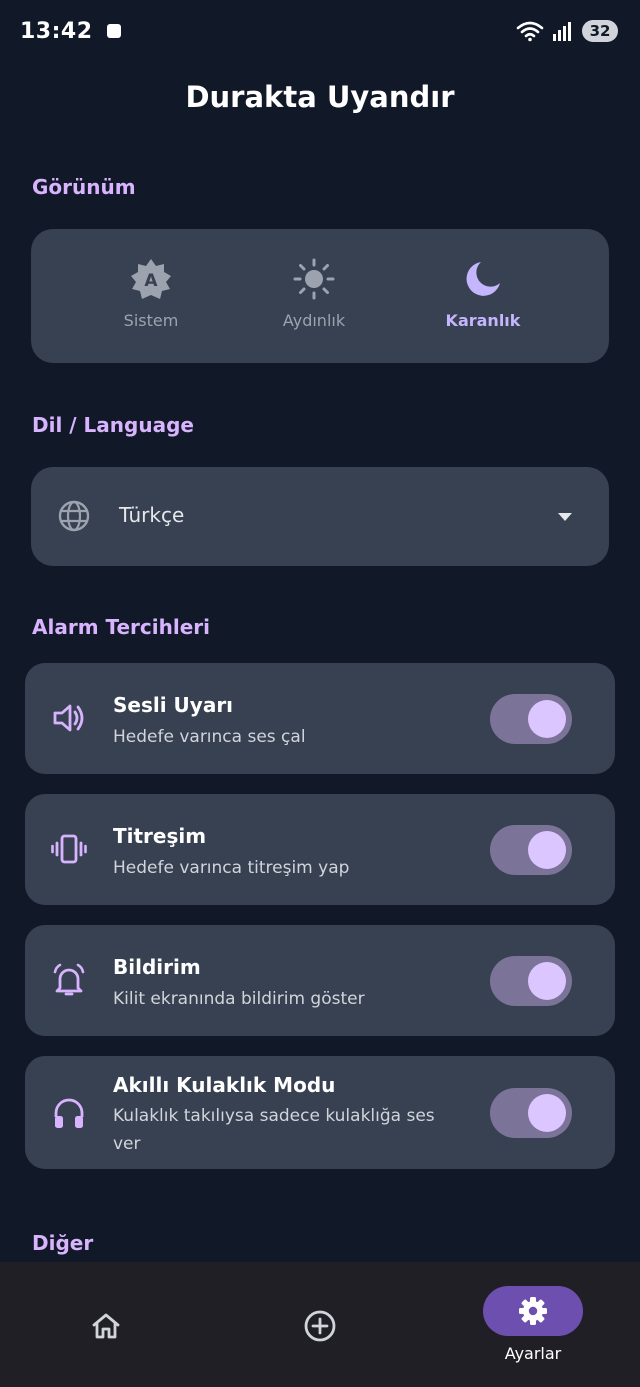  Describe the element at coordinates (63, 1243) in the screenshot. I see `other-section-title: Diğer` at that location.